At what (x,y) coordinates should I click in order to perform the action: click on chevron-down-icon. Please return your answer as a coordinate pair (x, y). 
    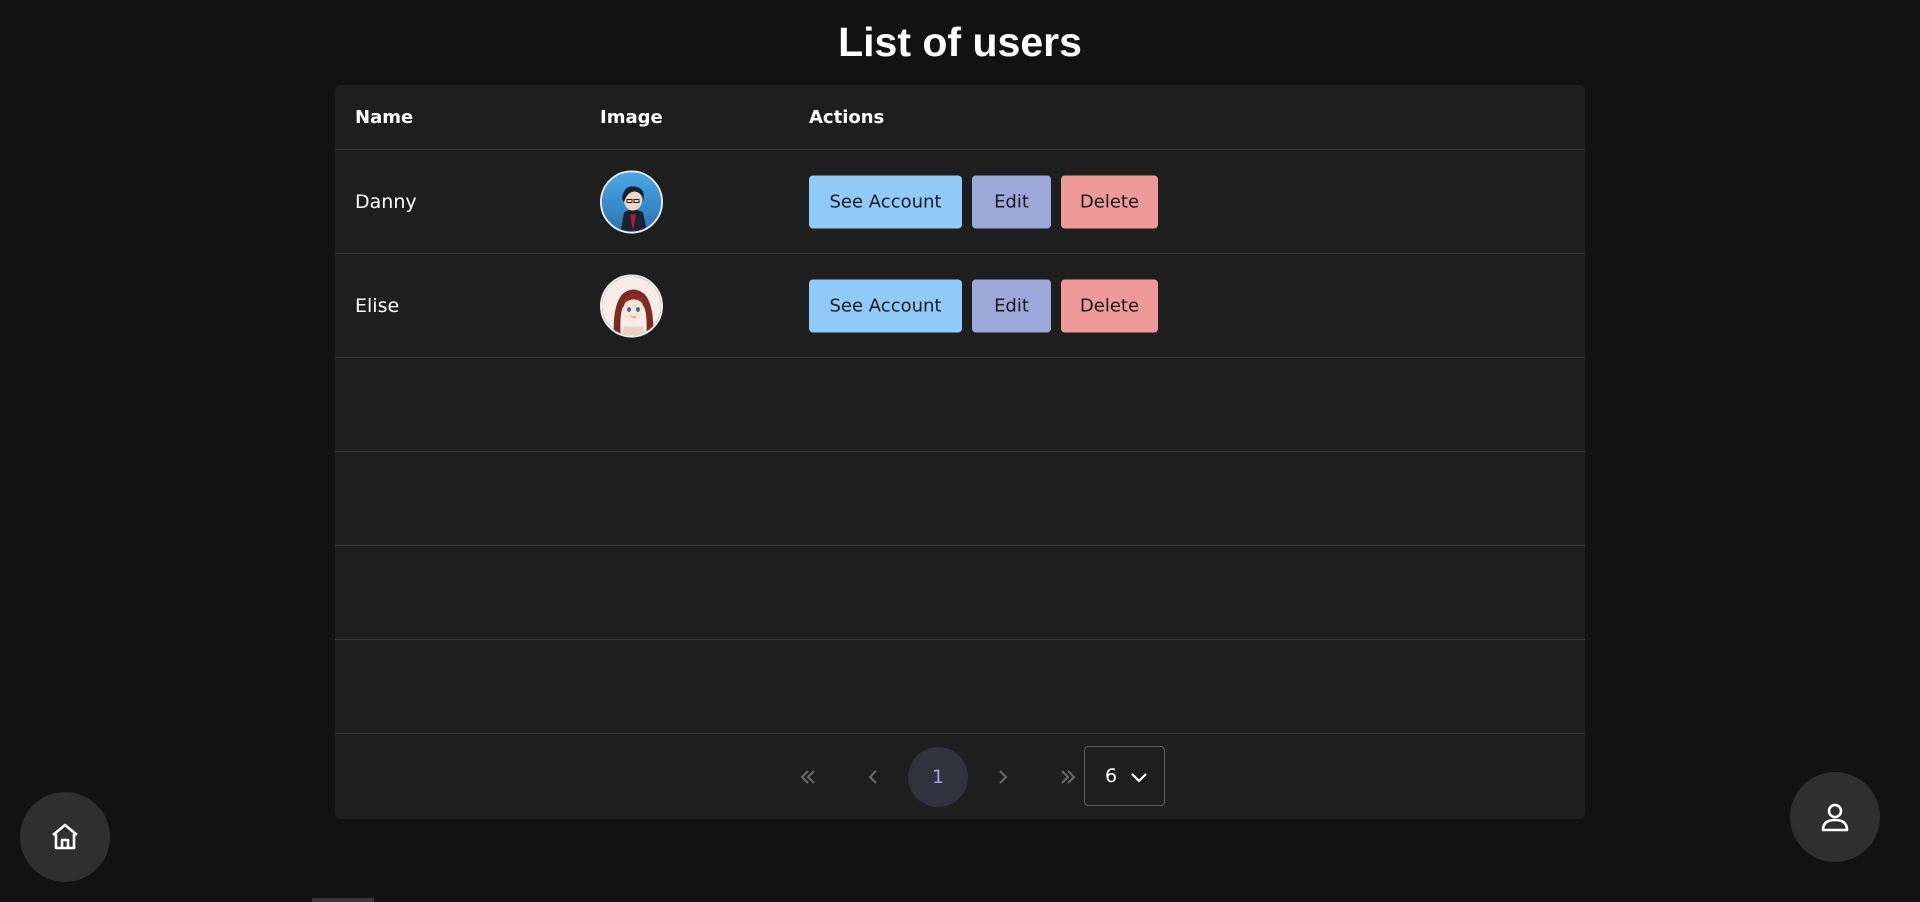
    Looking at the image, I should click on (1139, 778).